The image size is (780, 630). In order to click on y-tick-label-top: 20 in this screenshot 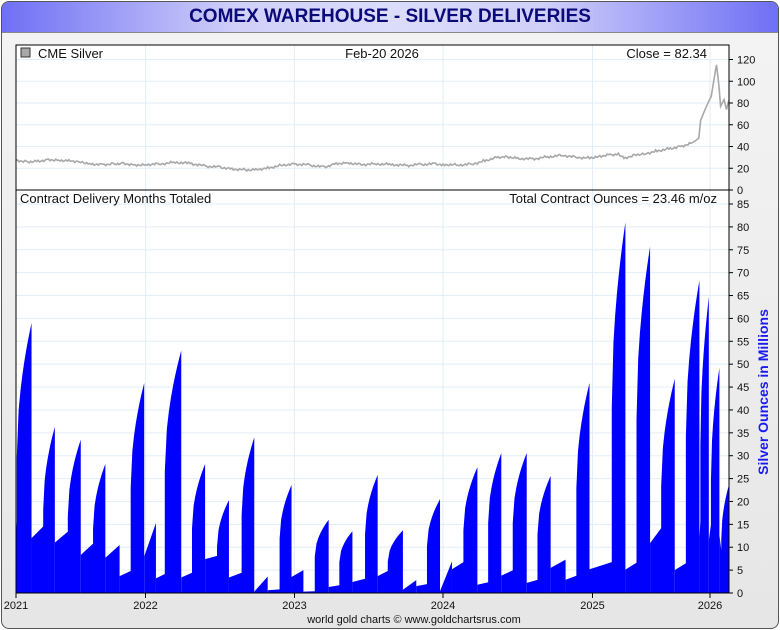, I will do `click(743, 169)`.